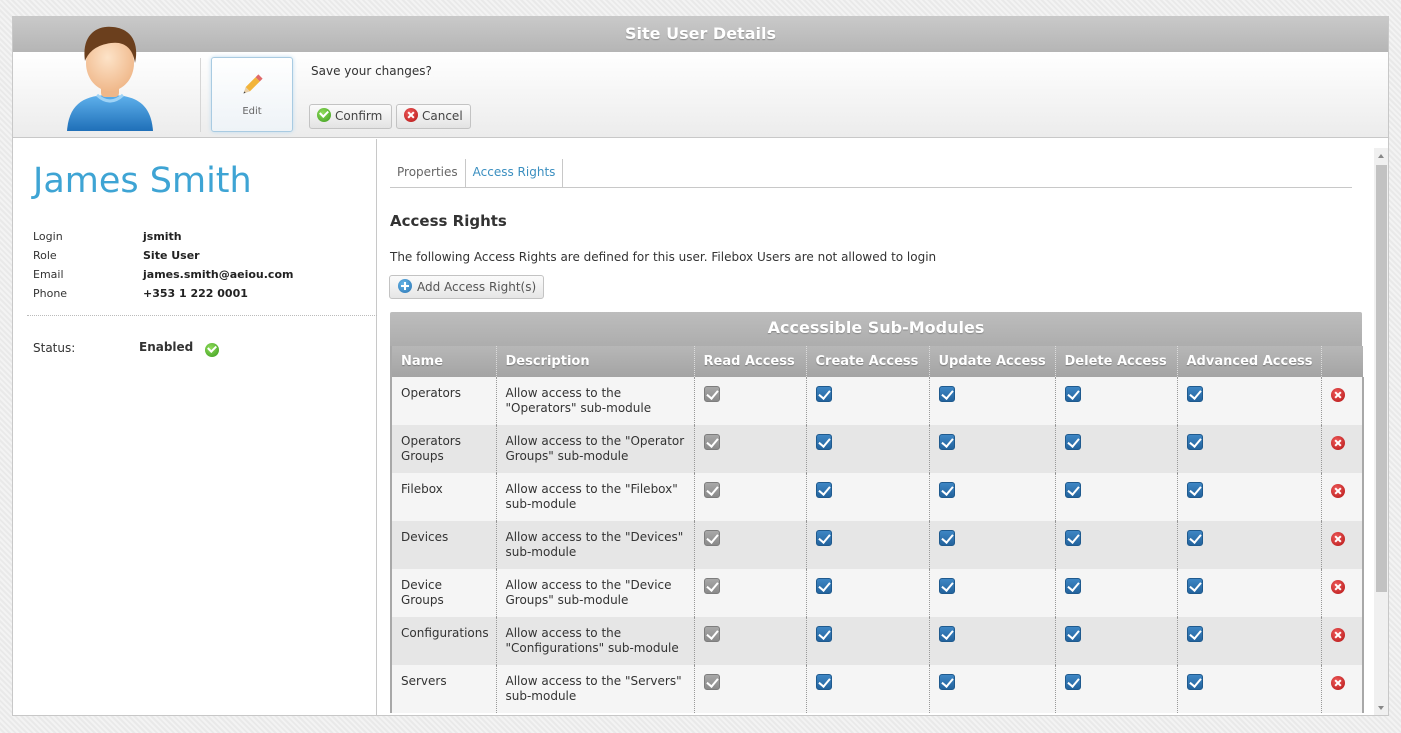 This screenshot has width=1401, height=733. What do you see at coordinates (515, 173) in the screenshot?
I see `tab-access-rights: Access Rights` at bounding box center [515, 173].